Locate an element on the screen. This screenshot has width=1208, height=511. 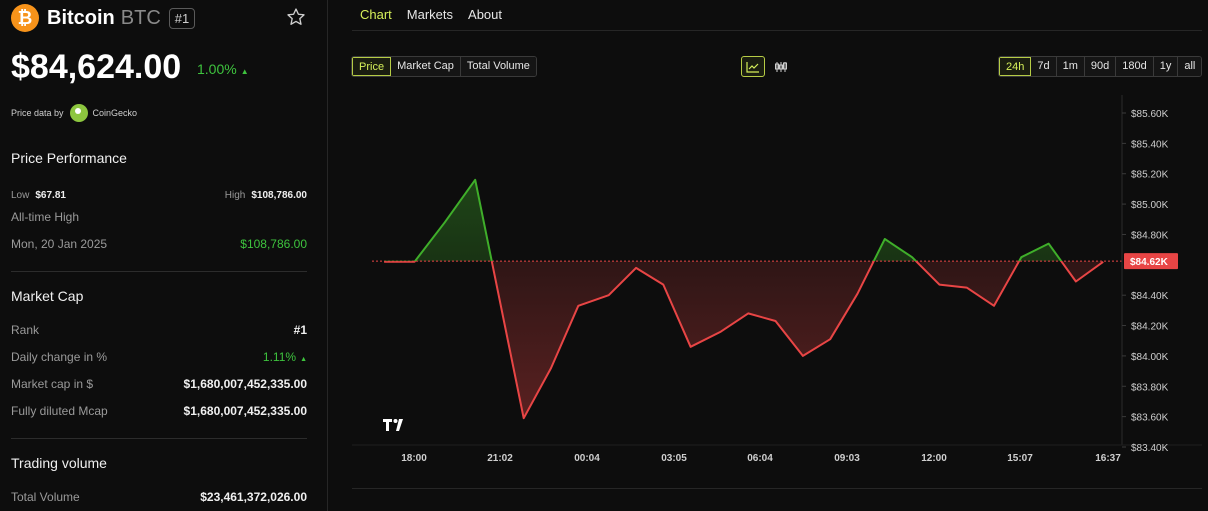
y-tick-label: $84.20K is located at coordinates (1150, 327).